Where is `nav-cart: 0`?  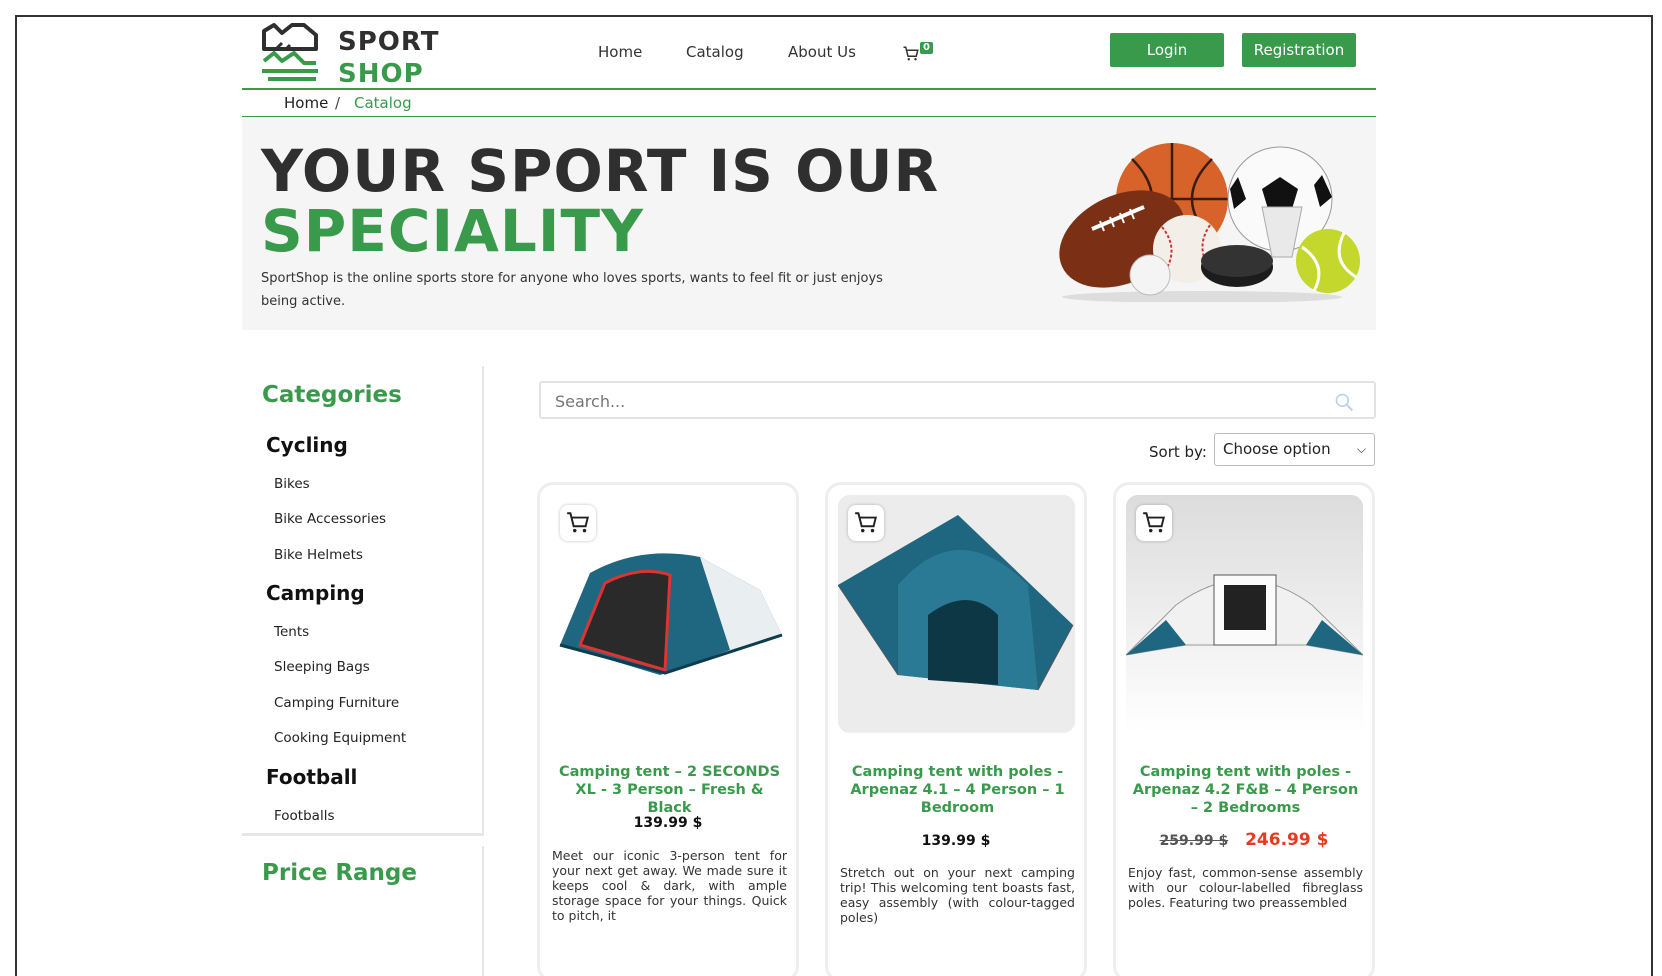 nav-cart: 0 is located at coordinates (919, 54).